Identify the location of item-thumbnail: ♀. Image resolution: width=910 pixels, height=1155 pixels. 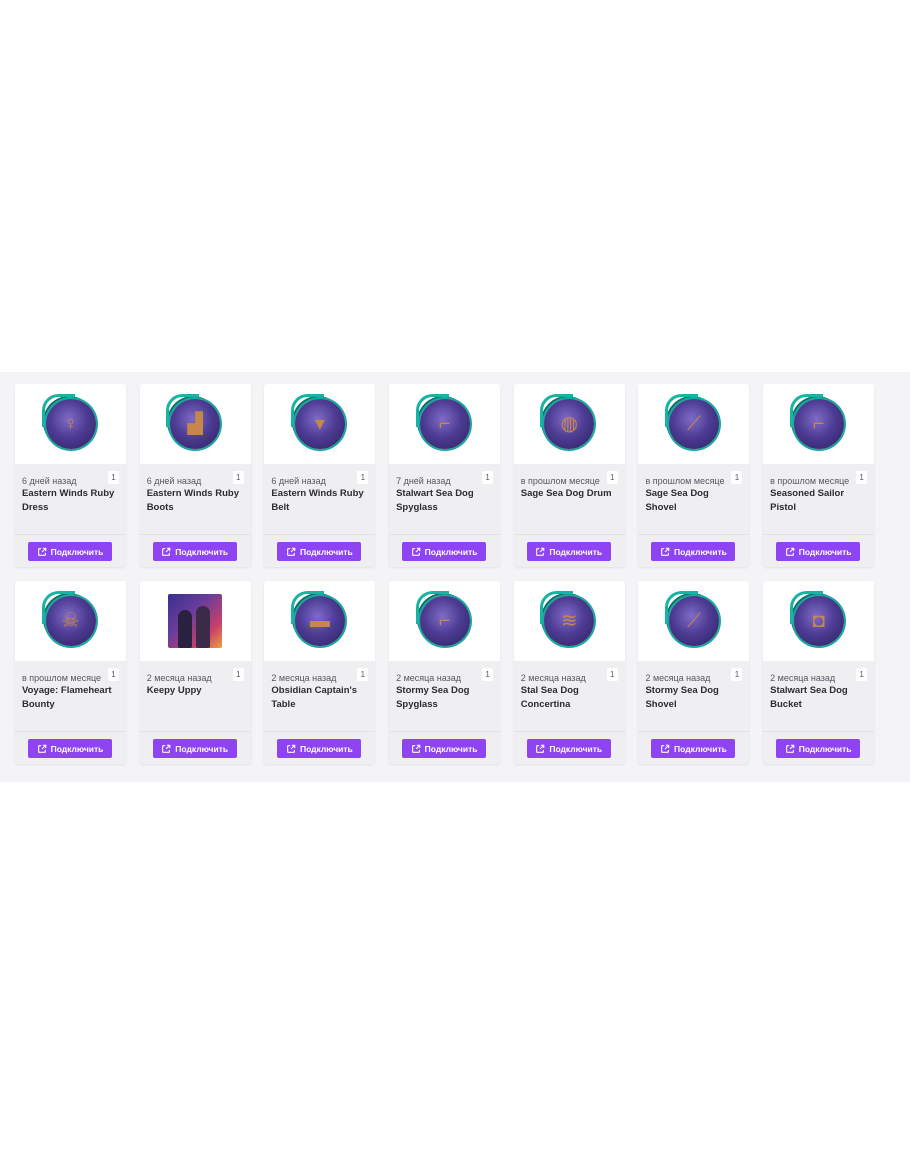
(70, 424).